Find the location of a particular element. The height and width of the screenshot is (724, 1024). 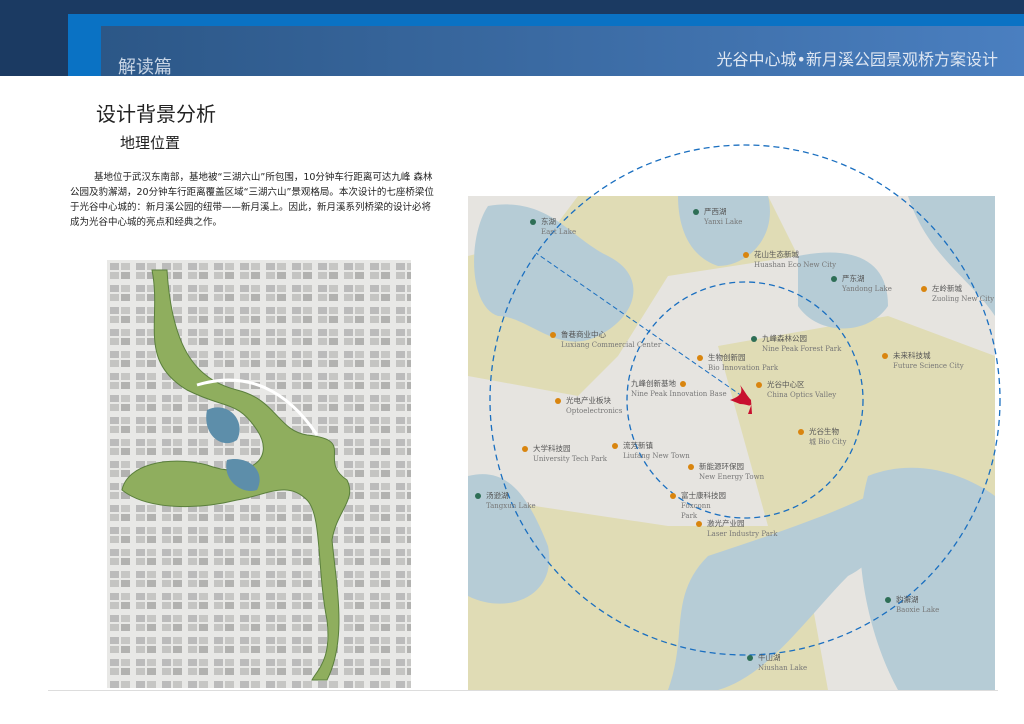

map-label: 东湖 East Lake is located at coordinates (553, 227).